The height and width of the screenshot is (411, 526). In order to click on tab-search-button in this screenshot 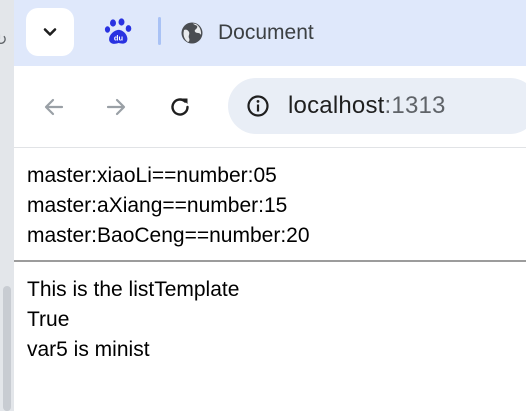, I will do `click(50, 32)`.